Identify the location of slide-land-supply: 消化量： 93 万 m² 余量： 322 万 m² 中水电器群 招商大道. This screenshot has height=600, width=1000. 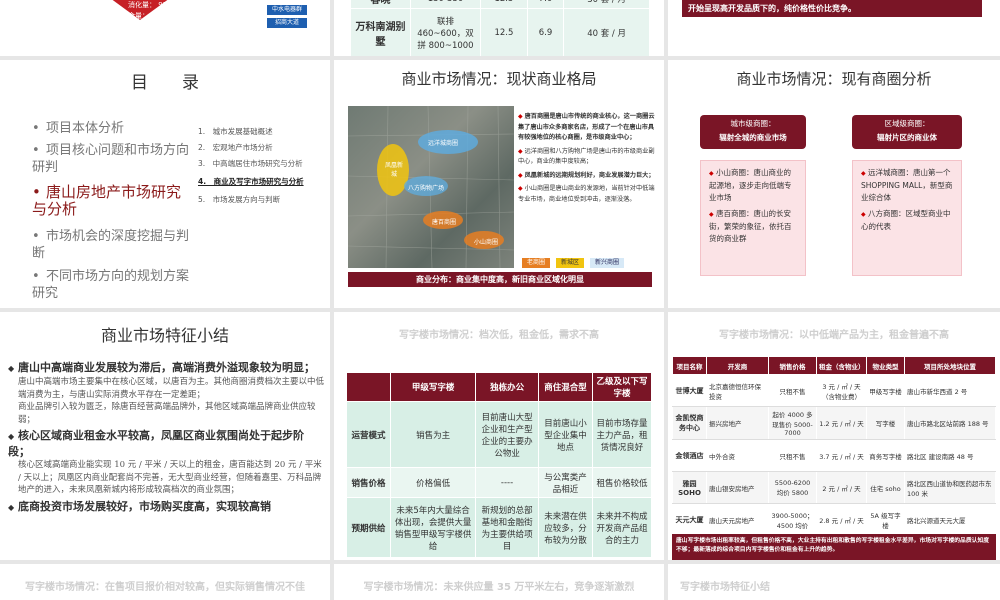
(165, 28).